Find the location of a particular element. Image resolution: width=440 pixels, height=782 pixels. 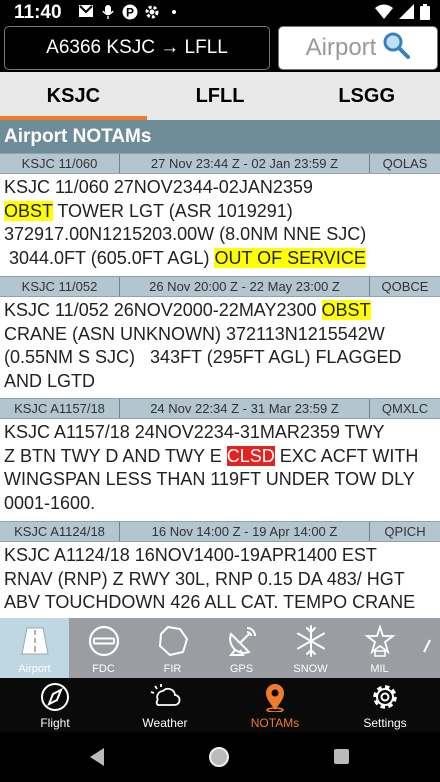

nav-notams: NOTAMs is located at coordinates (275, 705).